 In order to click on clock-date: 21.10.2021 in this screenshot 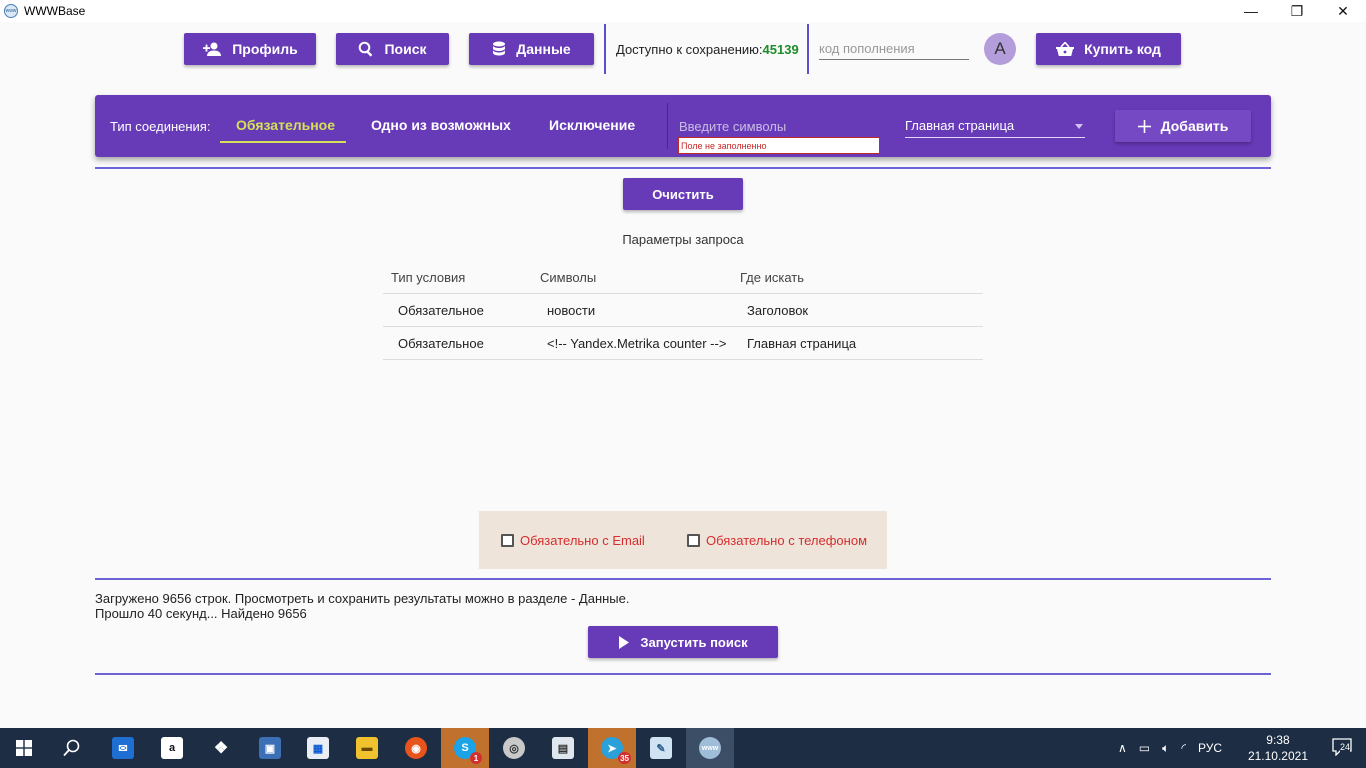, I will do `click(1277, 756)`.